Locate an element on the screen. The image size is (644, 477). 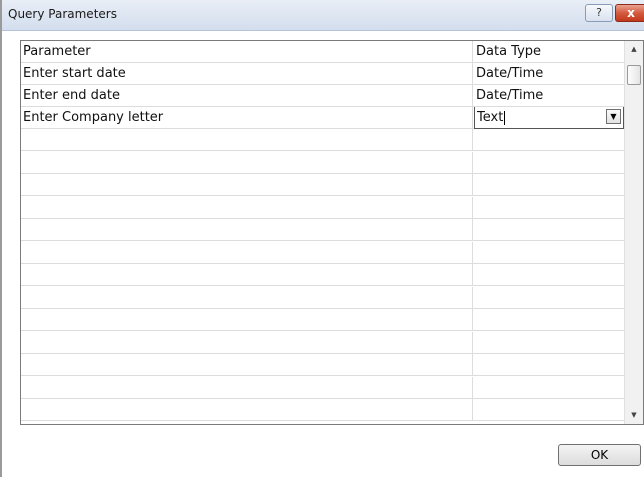
scroll-up-arrow-icon: ▲ is located at coordinates (634, 49).